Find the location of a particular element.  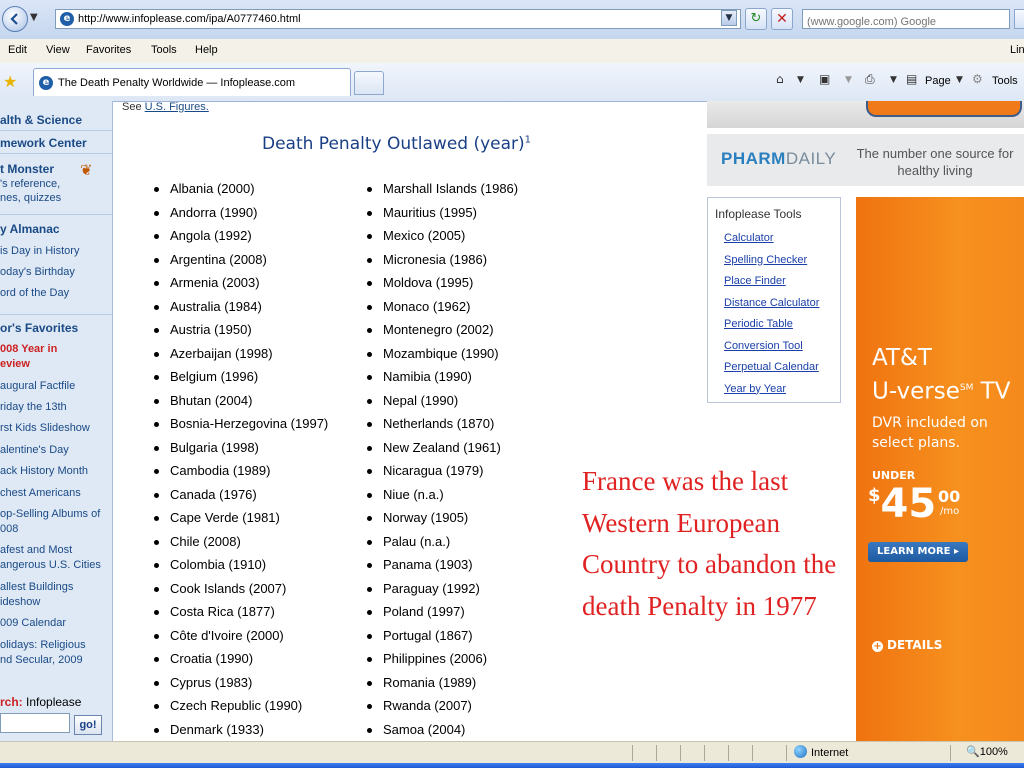

new-tab-button is located at coordinates (369, 83).